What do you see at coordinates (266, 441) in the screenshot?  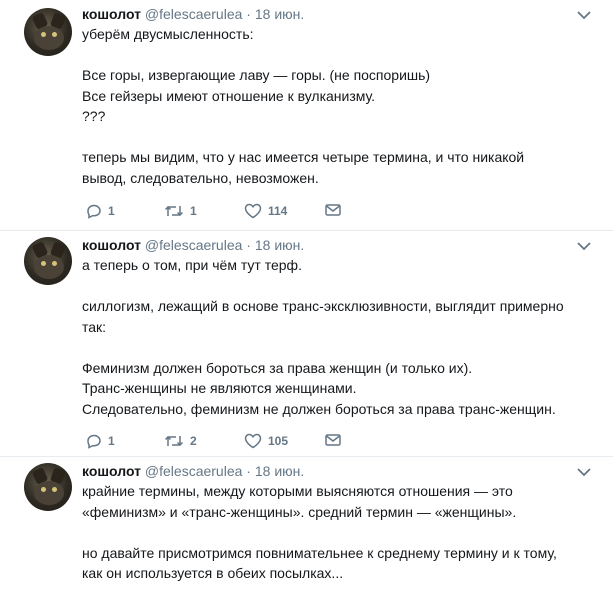 I see `like-button: 105` at bounding box center [266, 441].